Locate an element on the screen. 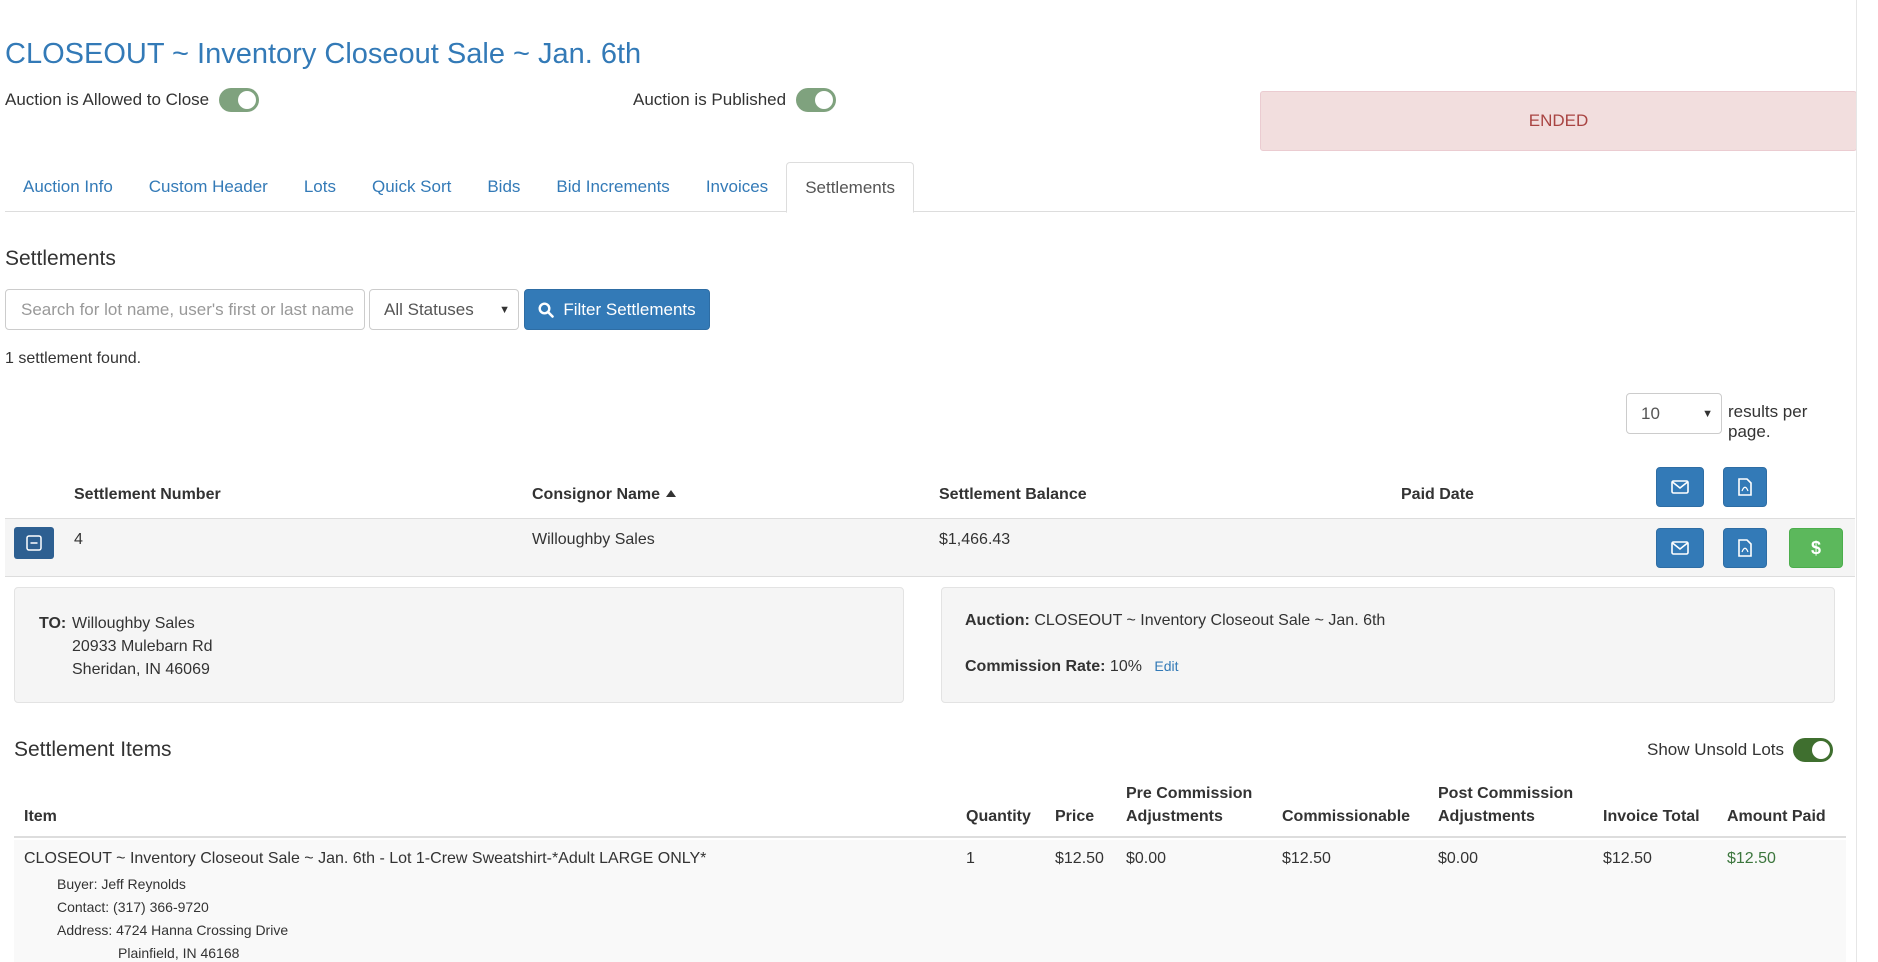 The width and height of the screenshot is (1878, 962). col-item: Item is located at coordinates (40, 816).